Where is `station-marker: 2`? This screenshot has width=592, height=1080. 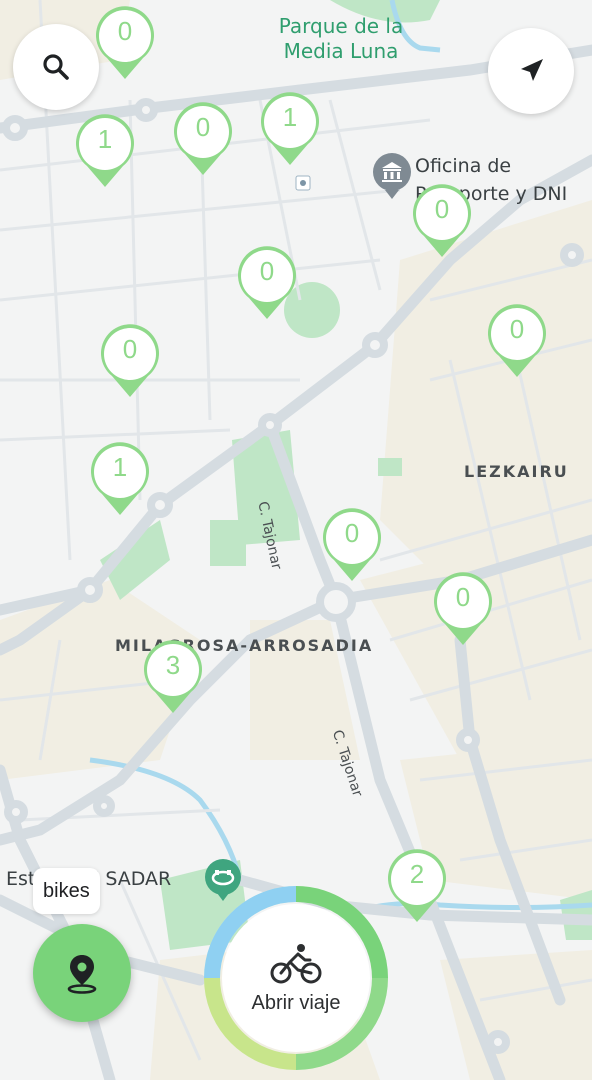 station-marker: 2 is located at coordinates (417, 885).